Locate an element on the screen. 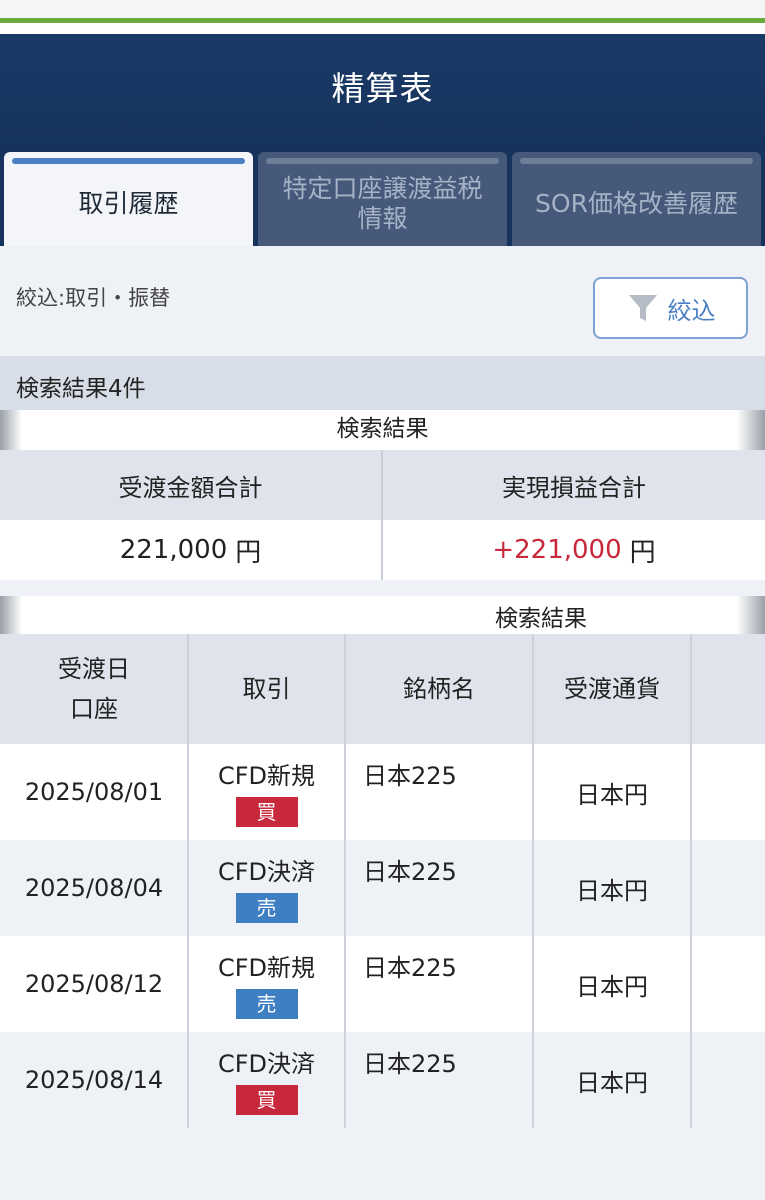  column-divider is located at coordinates (382, 515).